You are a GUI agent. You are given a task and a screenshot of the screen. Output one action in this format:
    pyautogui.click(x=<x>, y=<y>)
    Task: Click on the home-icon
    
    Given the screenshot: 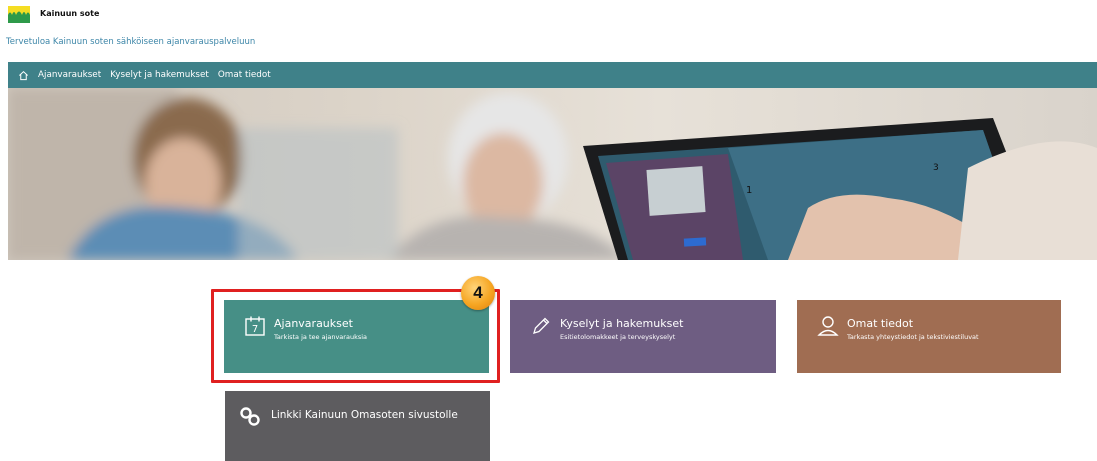 What is the action you would take?
    pyautogui.click(x=23, y=75)
    